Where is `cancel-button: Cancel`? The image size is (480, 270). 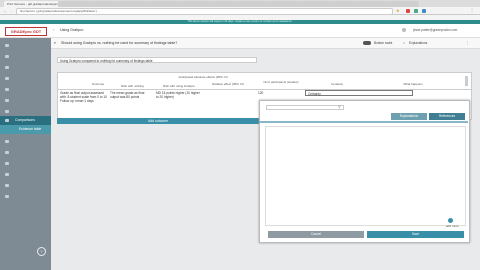 cancel-button: Cancel is located at coordinates (316, 234).